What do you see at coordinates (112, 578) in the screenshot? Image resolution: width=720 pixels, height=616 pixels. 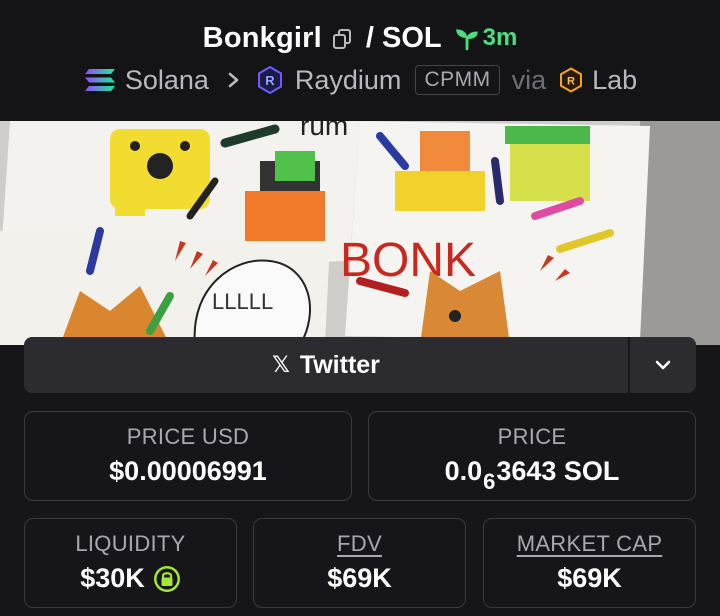 I see `liquidity-value: $30K` at bounding box center [112, 578].